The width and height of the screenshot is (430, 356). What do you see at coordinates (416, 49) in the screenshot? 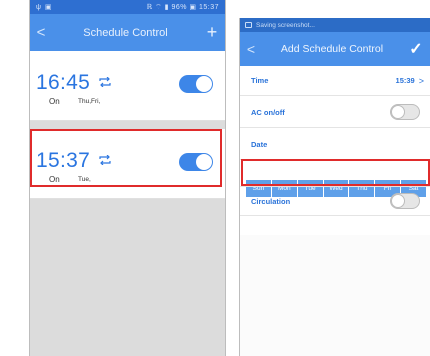
I see `check-icon: ✓` at bounding box center [416, 49].